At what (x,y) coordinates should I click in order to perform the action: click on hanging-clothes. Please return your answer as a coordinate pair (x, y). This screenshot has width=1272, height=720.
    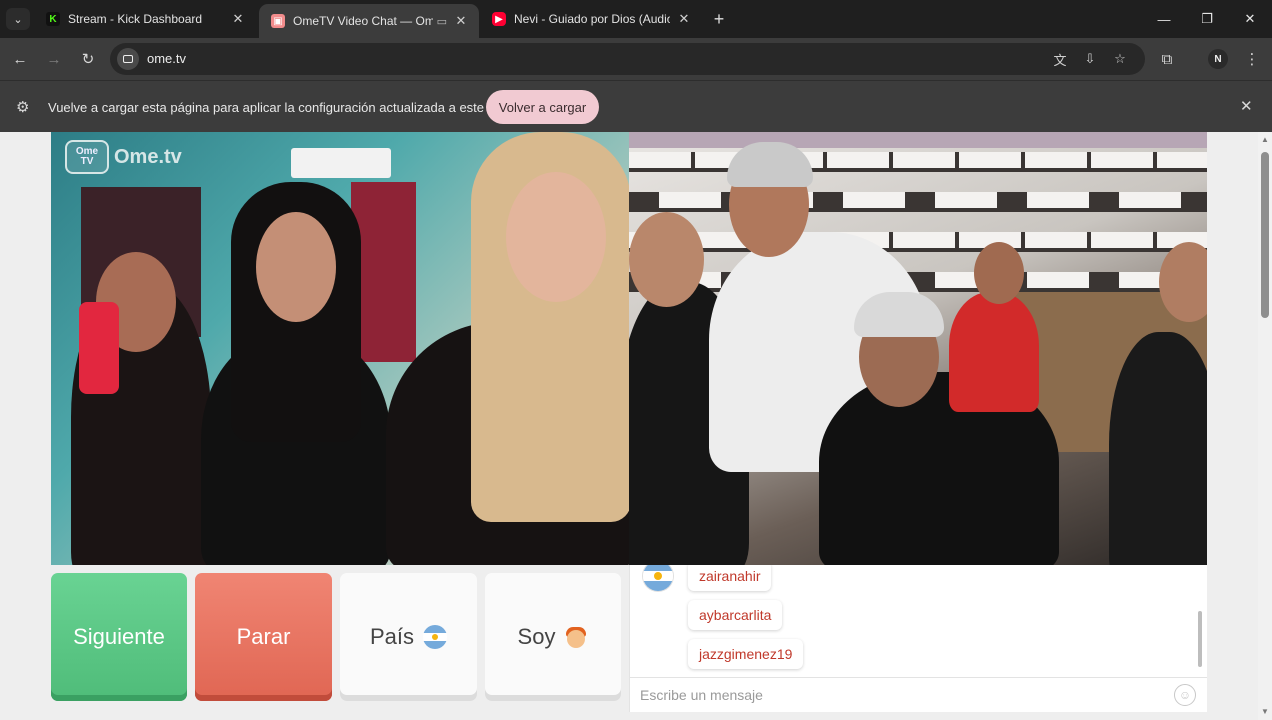
    Looking at the image, I should click on (918, 140).